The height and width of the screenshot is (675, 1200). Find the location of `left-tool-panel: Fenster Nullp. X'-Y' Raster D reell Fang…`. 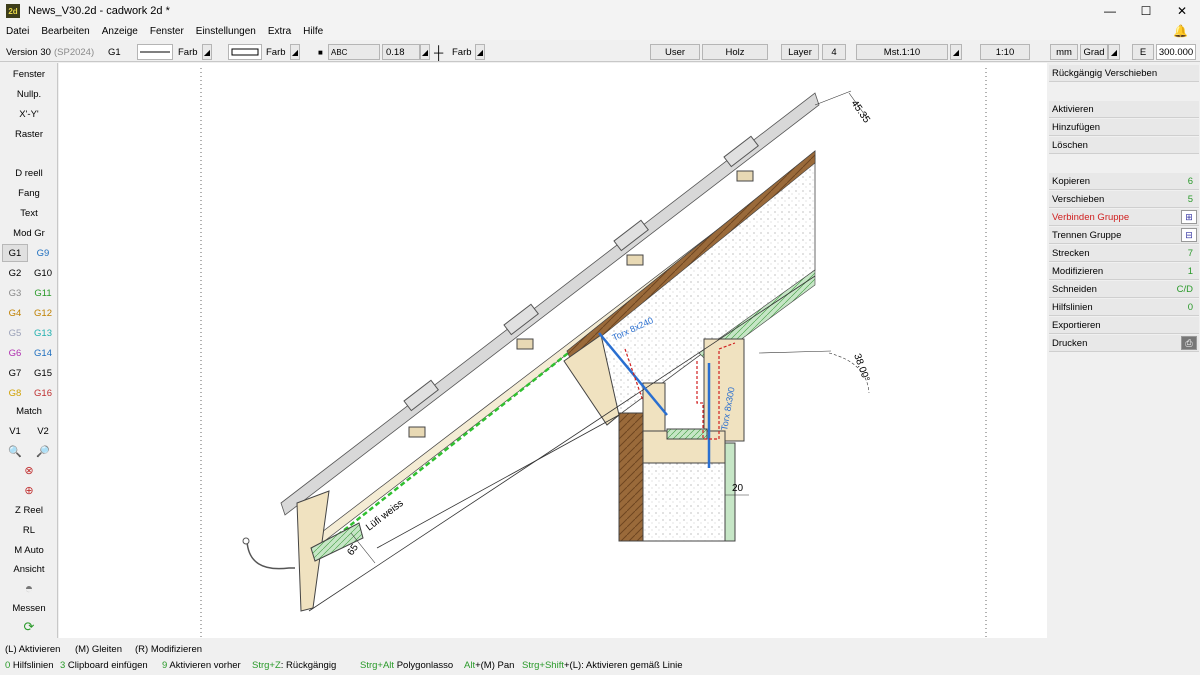

left-tool-panel: Fenster Nullp. X'-Y' Raster D reell Fang… is located at coordinates (29, 350).